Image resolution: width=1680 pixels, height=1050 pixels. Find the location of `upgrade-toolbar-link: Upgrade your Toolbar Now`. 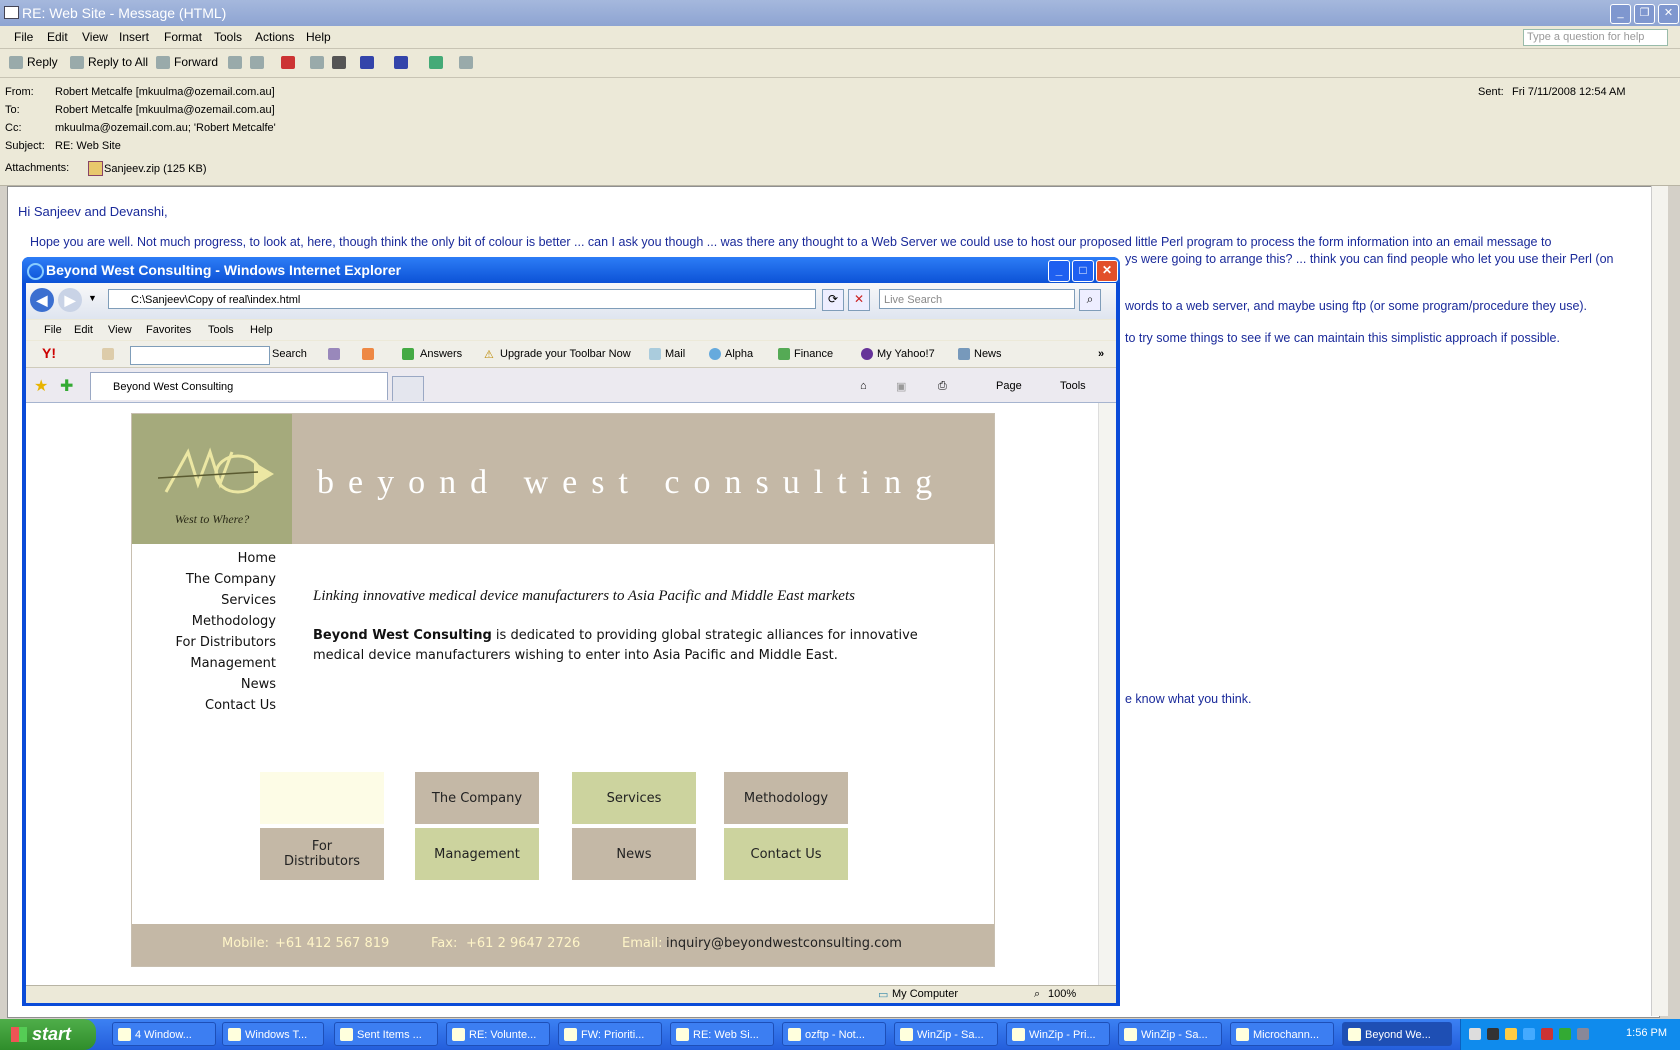

upgrade-toolbar-link: Upgrade your Toolbar Now is located at coordinates (565, 354).